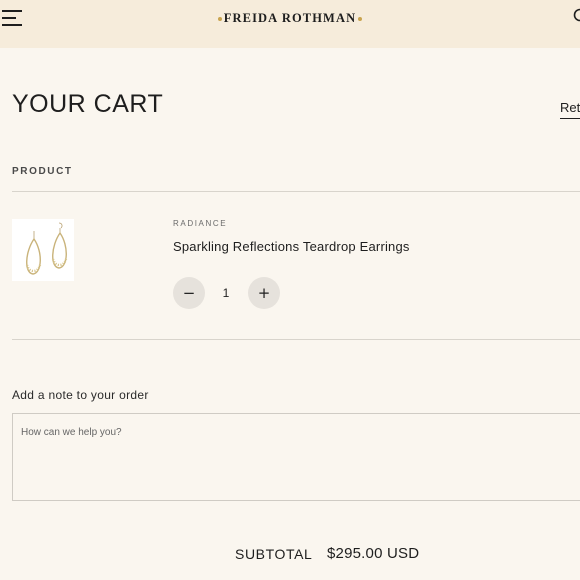  What do you see at coordinates (373, 553) in the screenshot?
I see `subtotal-value: $295.00 USD` at bounding box center [373, 553].